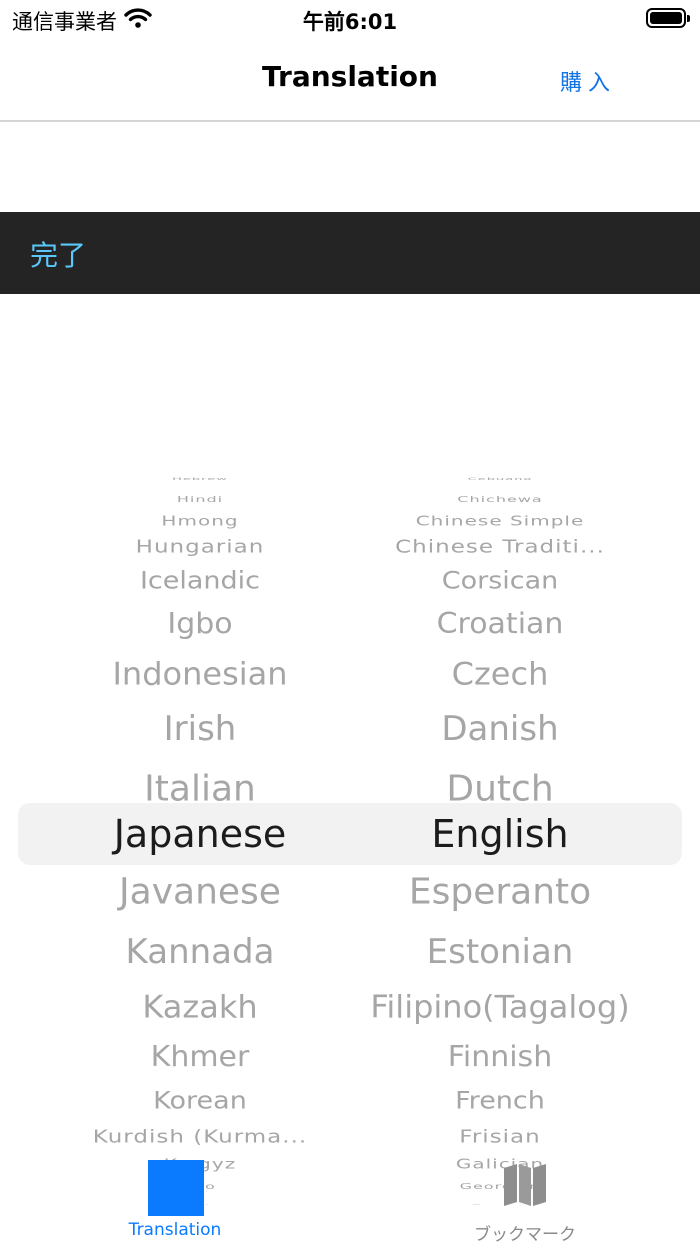 The width and height of the screenshot is (700, 1245). I want to click on target-language-option: Filipino(Tagalog), so click(499, 1007).